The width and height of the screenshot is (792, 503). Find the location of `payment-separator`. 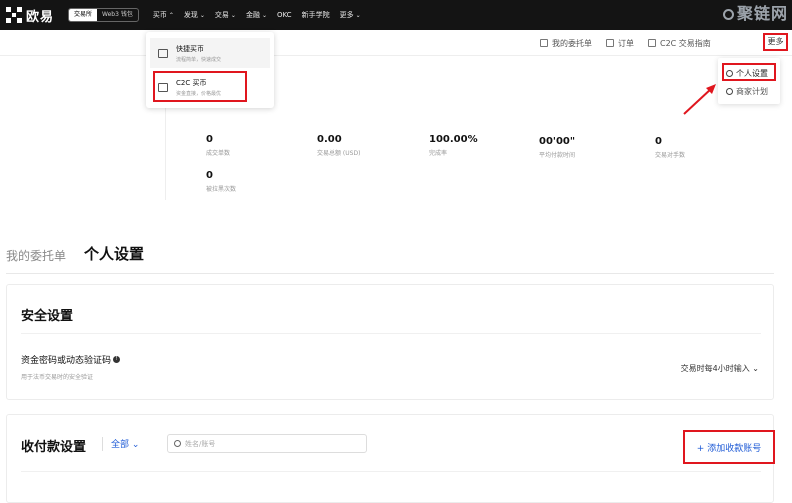

payment-separator is located at coordinates (102, 444).